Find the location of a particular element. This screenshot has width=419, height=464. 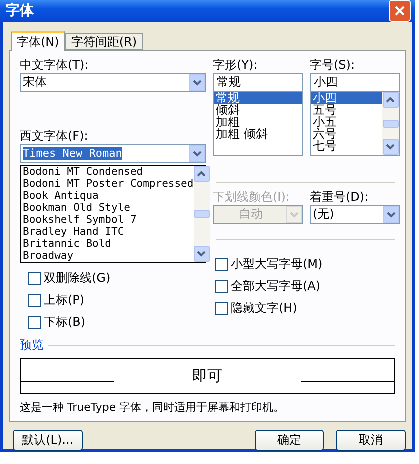

tab: 字体(N) is located at coordinates (38, 41).